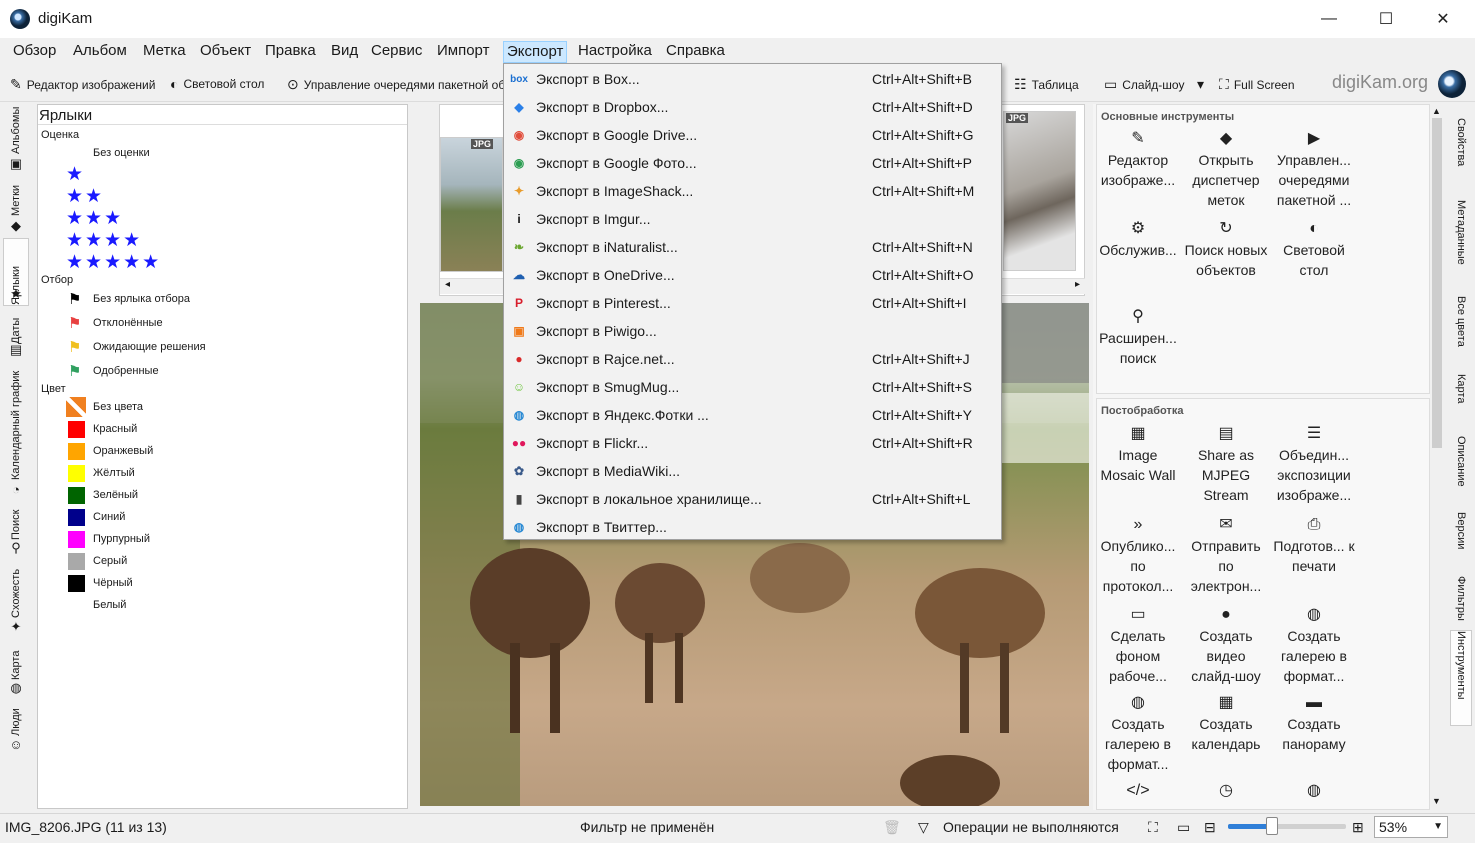 The image size is (1475, 843). I want to click on tab-people: Люди, so click(16, 718).